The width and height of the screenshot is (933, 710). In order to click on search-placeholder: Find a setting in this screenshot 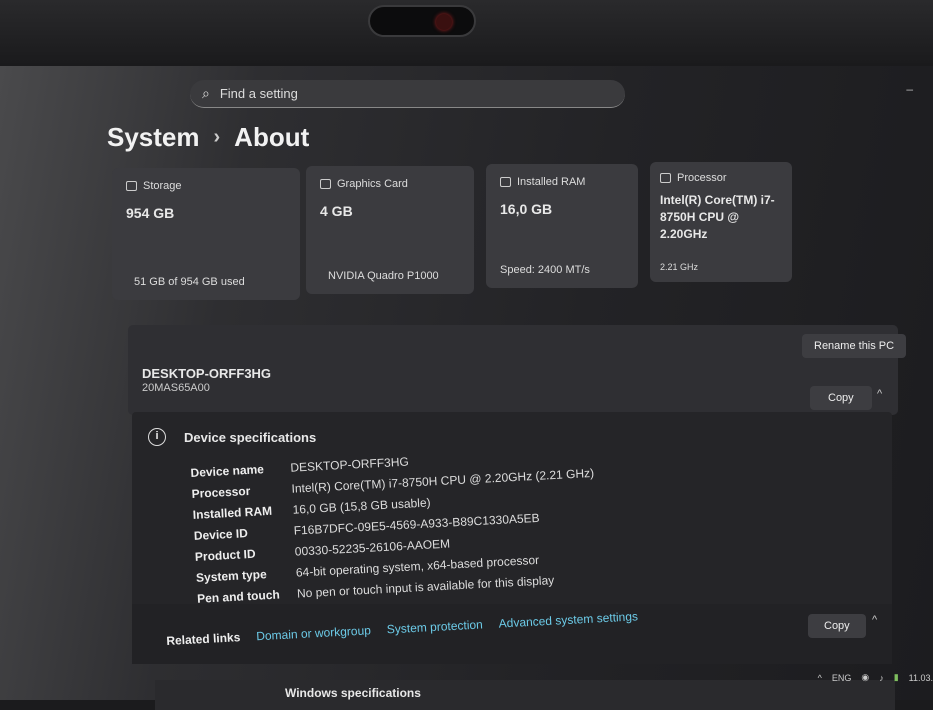, I will do `click(258, 93)`.